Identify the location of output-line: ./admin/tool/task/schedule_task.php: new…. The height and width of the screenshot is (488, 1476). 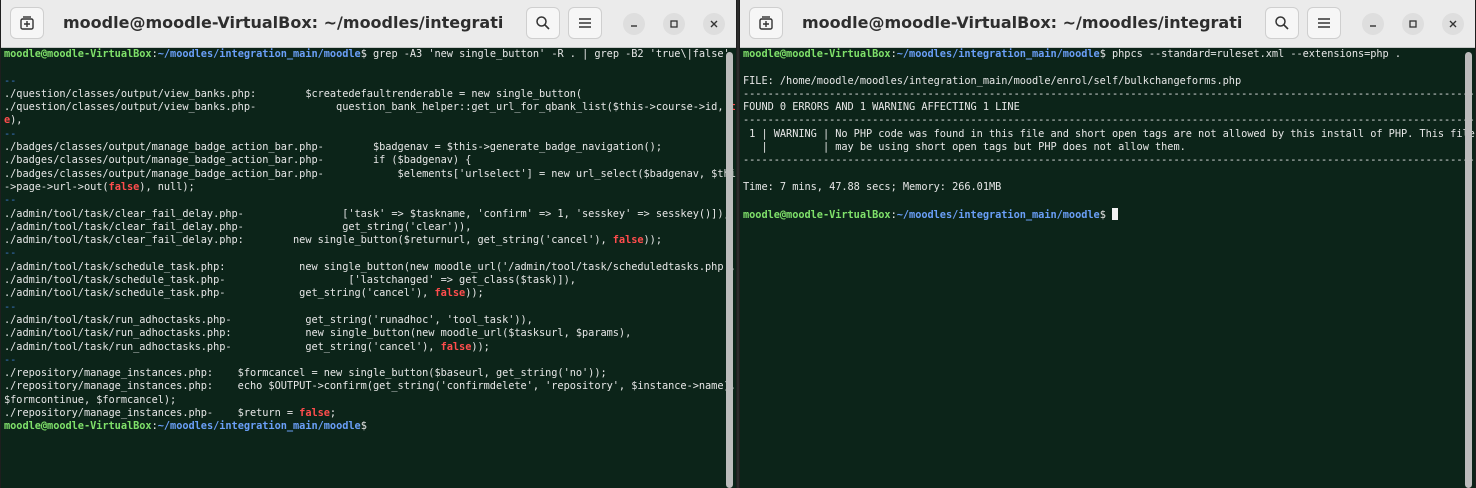
(370, 266).